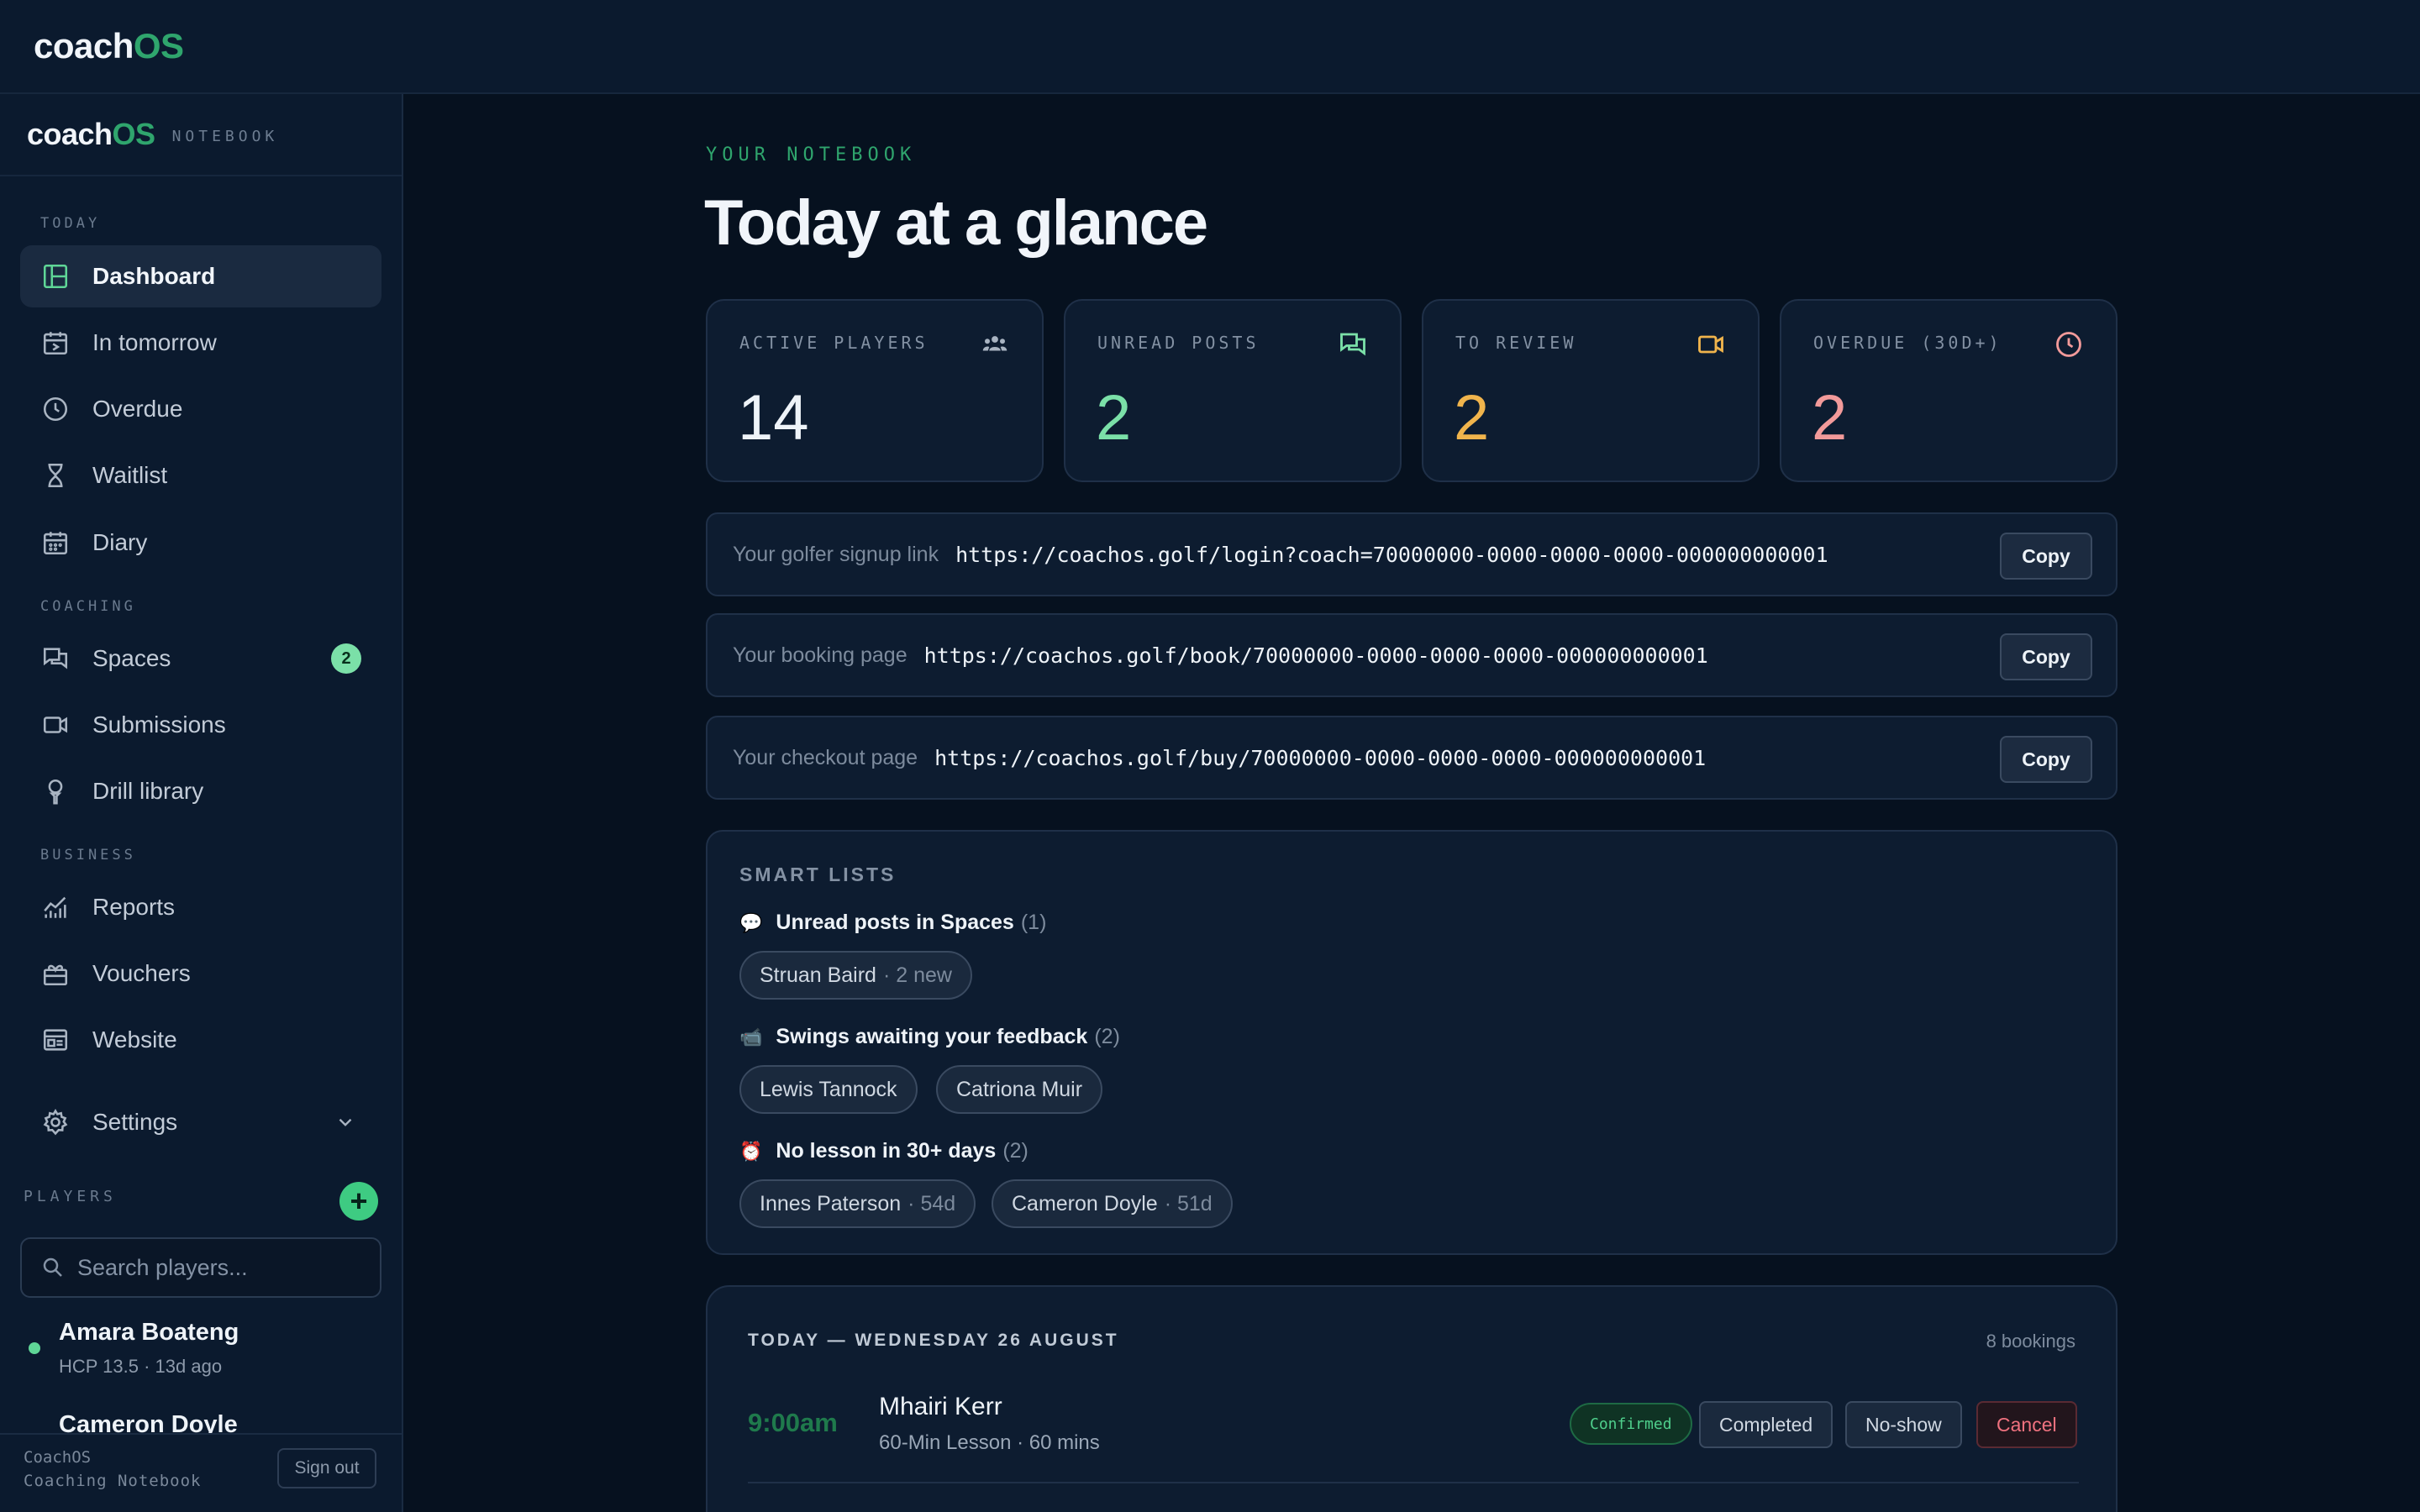 The height and width of the screenshot is (1512, 2420). What do you see at coordinates (1591, 390) in the screenshot?
I see `stat-card-to-review: TO REVIEW 2` at bounding box center [1591, 390].